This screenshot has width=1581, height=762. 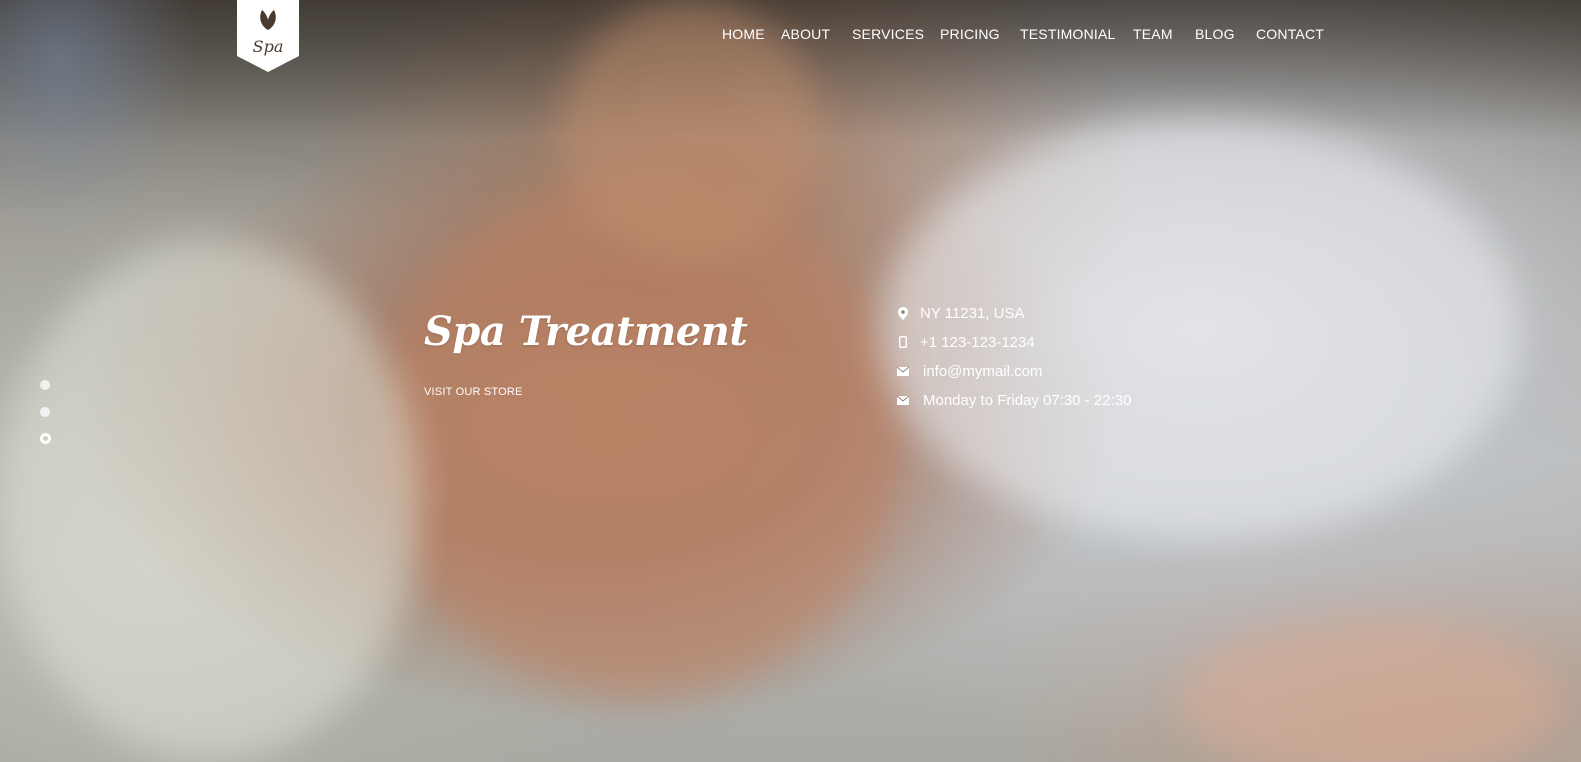 I want to click on contact-phone: +1 123-123-1234, so click(x=966, y=342).